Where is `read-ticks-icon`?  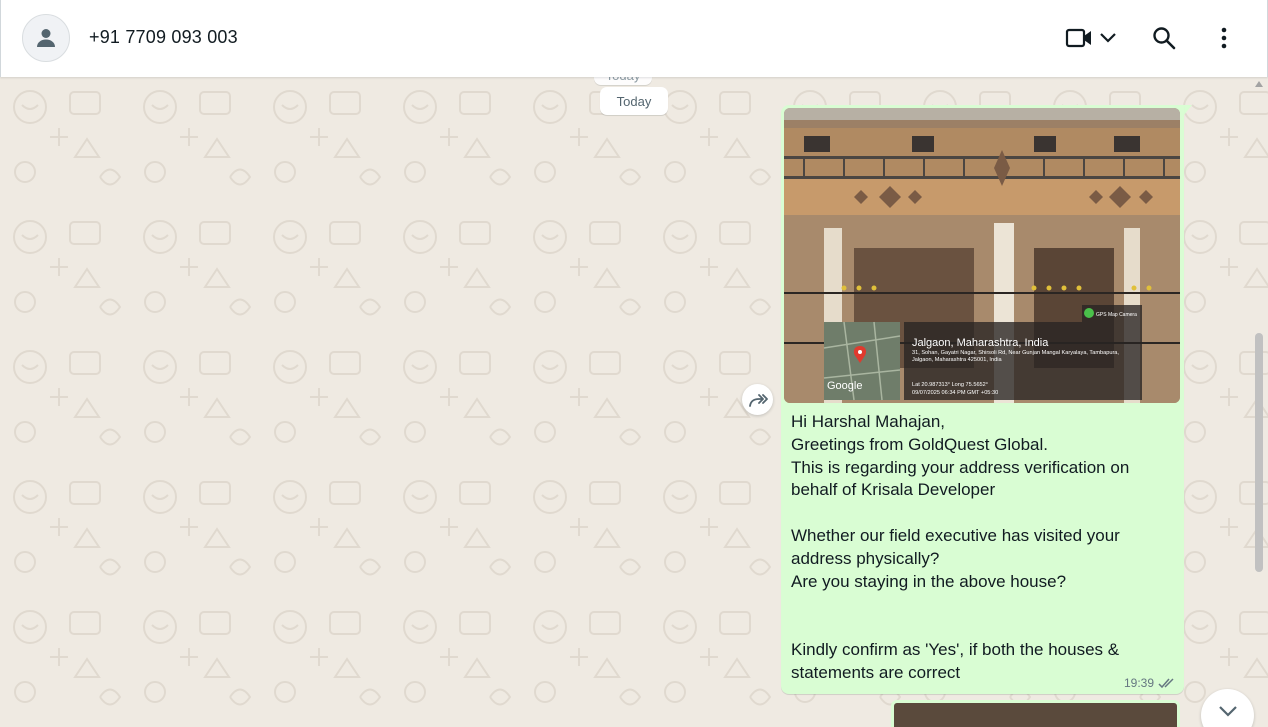 read-ticks-icon is located at coordinates (1166, 683).